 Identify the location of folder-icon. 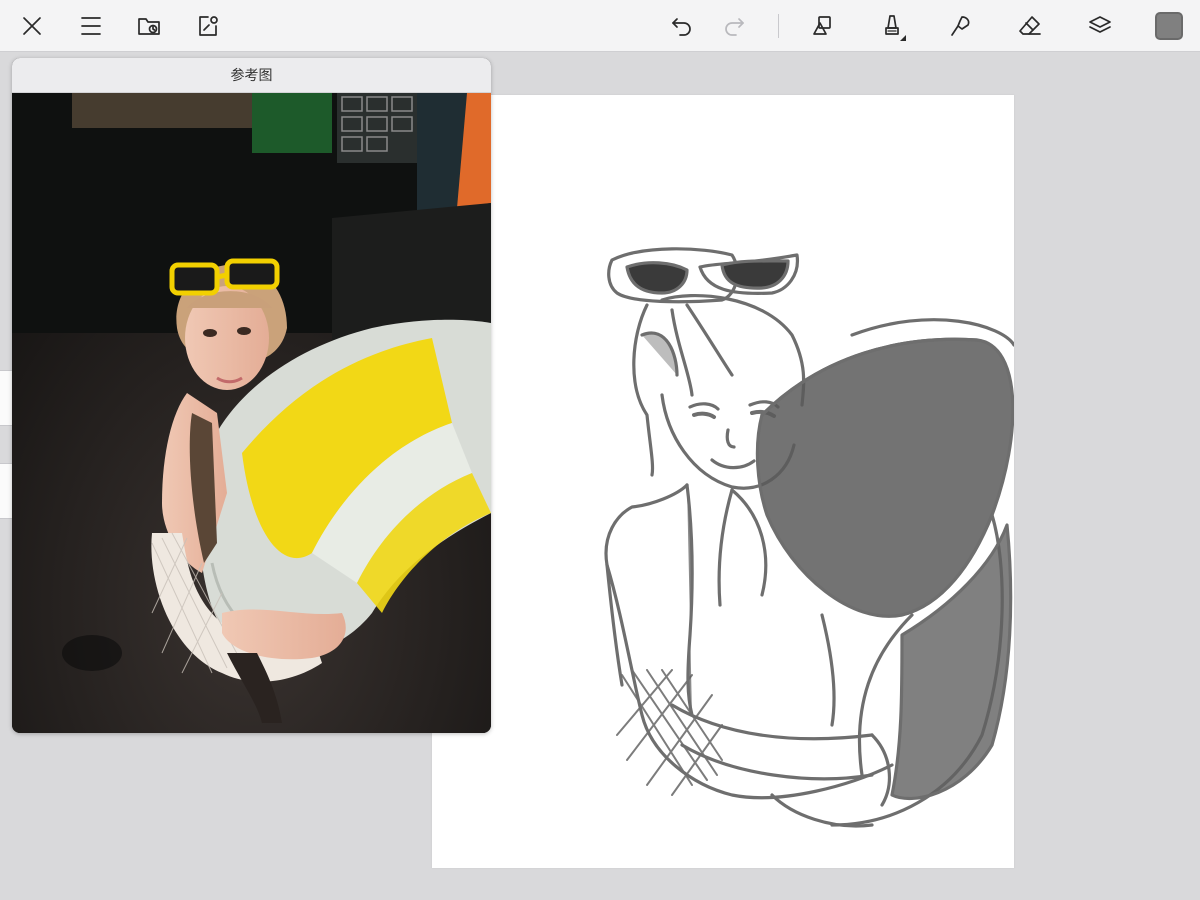
(149, 26).